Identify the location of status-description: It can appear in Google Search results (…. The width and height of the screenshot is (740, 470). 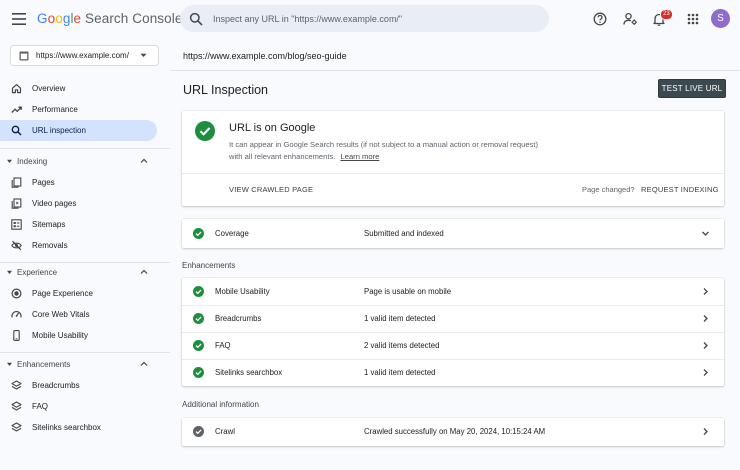
(389, 151).